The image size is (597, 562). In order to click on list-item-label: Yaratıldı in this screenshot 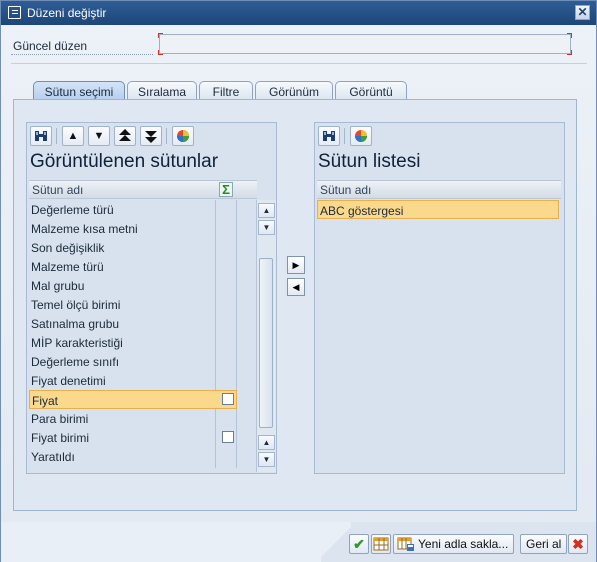, I will do `click(53, 457)`.